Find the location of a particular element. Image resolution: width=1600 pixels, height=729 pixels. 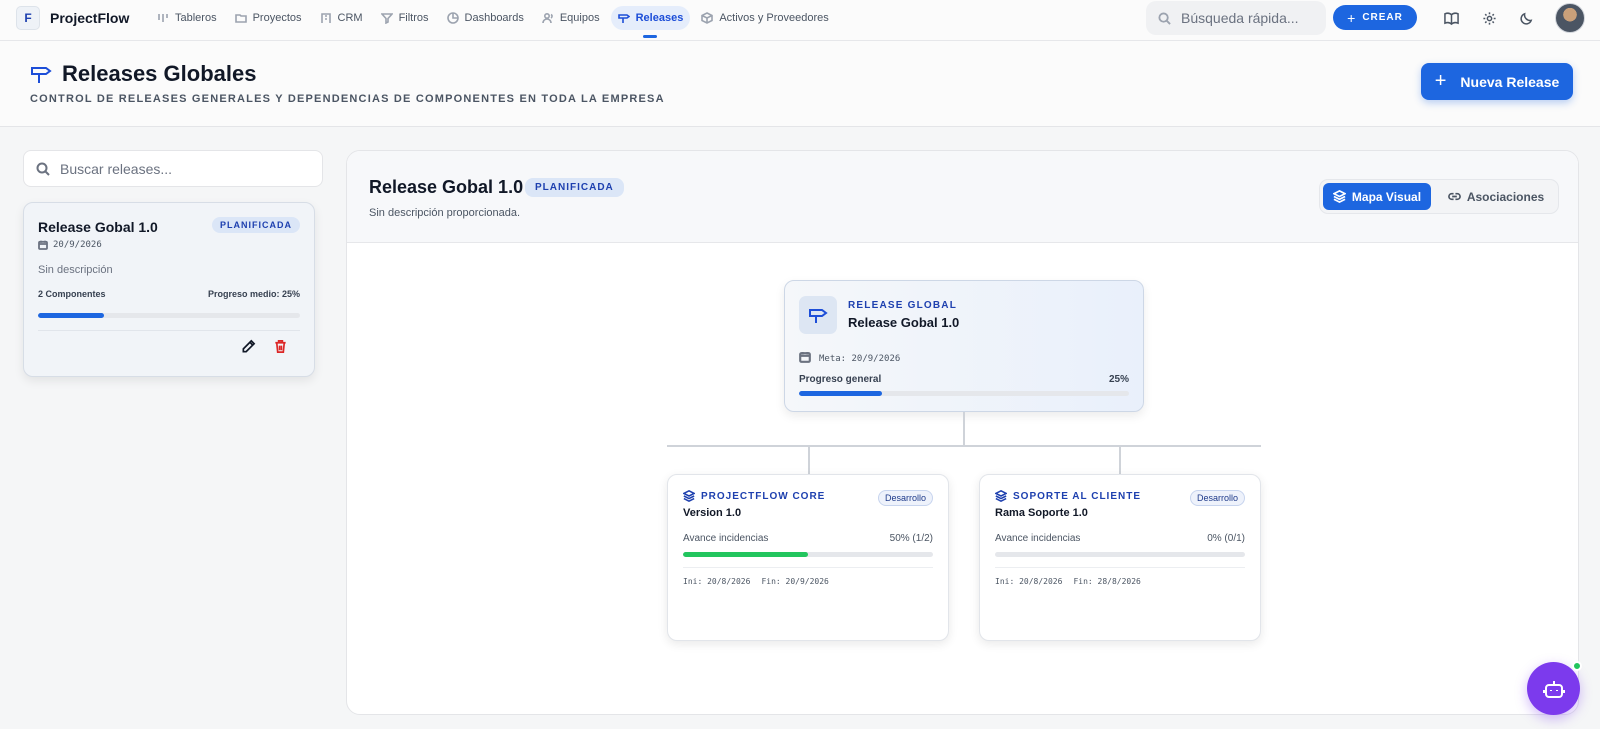

release-item-title: Release Gobal 1.0 is located at coordinates (98, 227).